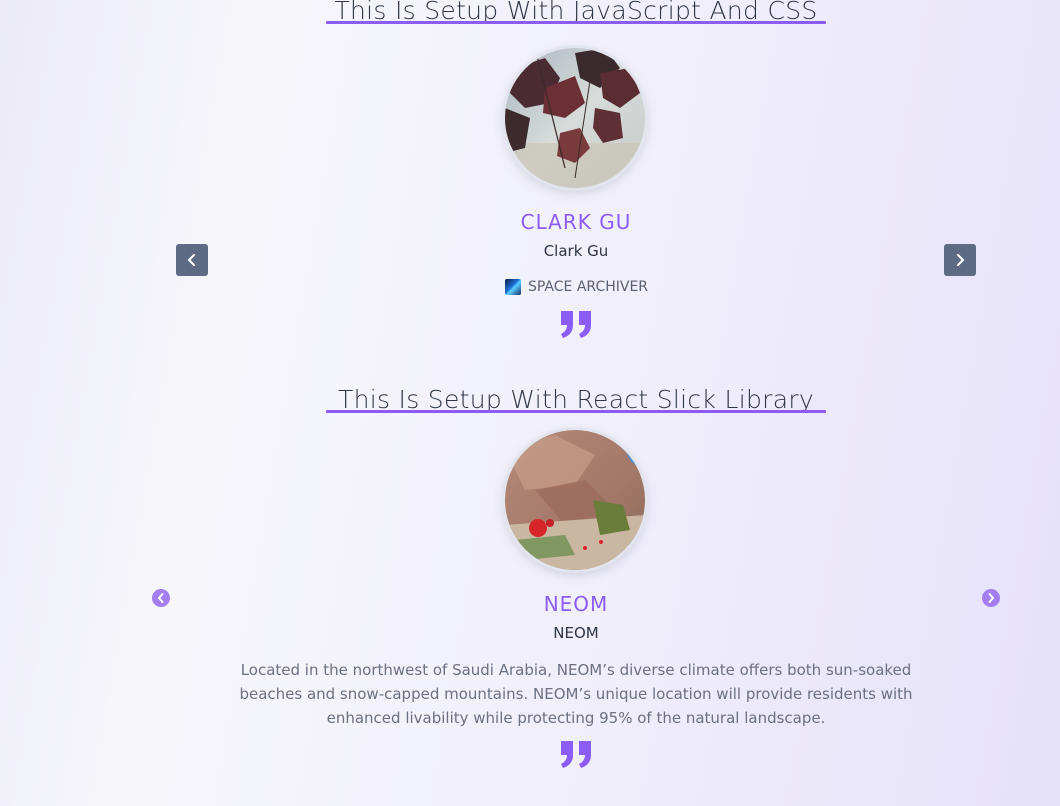  What do you see at coordinates (576, 633) in the screenshot?
I see `person-name: NEOM` at bounding box center [576, 633].